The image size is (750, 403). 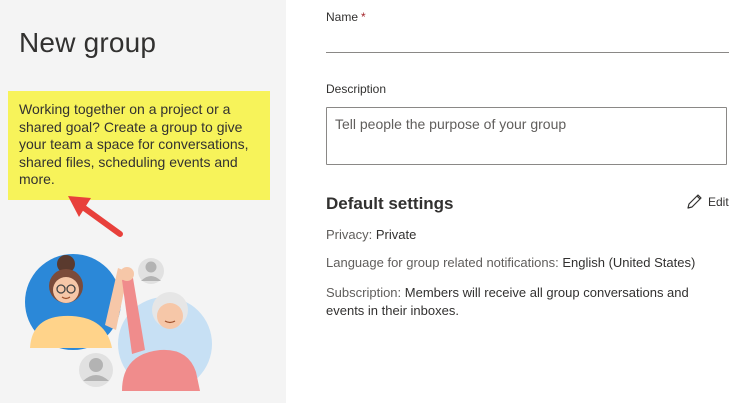 What do you see at coordinates (390, 203) in the screenshot?
I see `default-settings-heading: Default settings` at bounding box center [390, 203].